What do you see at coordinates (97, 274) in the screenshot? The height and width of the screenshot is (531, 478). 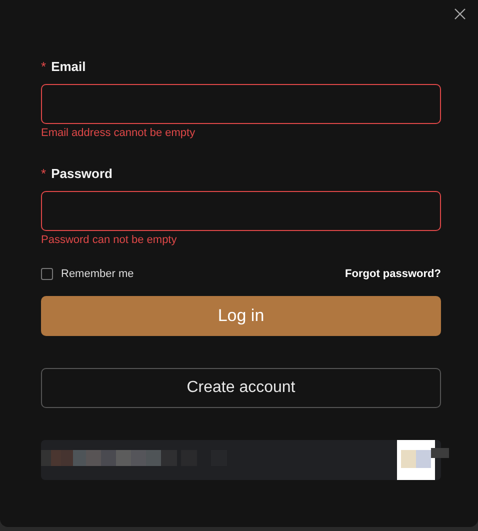 I see `checkbox-label: Remember me` at bounding box center [97, 274].